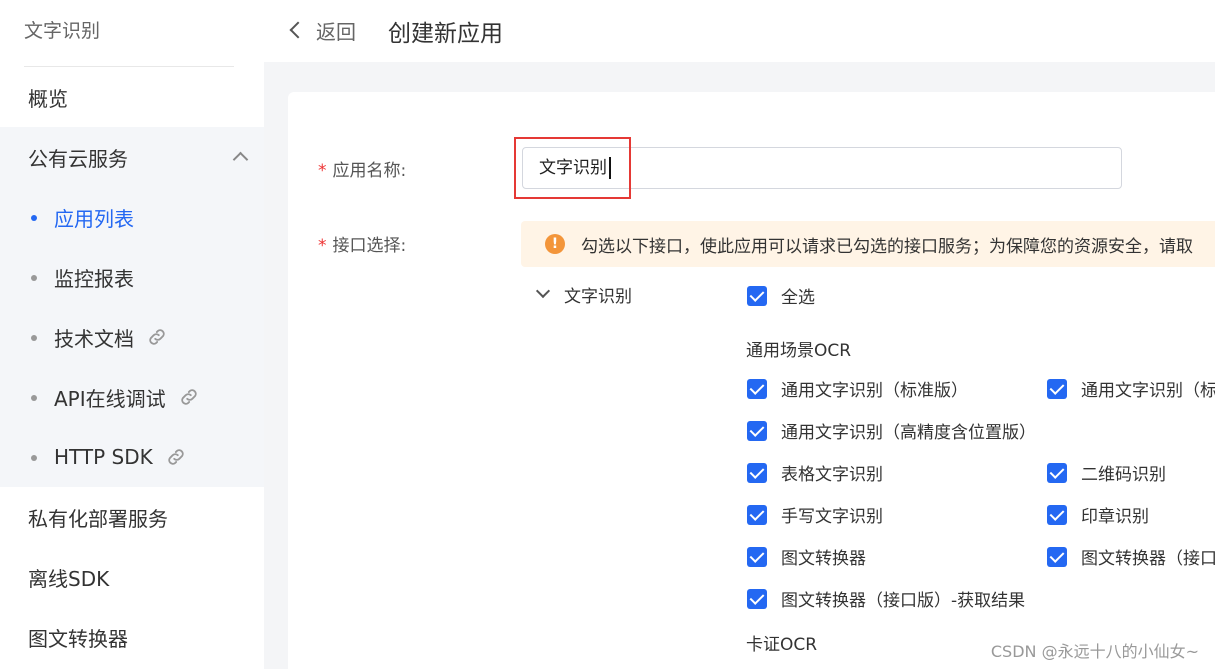 The width and height of the screenshot is (1215, 669). I want to click on api-select-label-text: 接口选择:, so click(369, 246).